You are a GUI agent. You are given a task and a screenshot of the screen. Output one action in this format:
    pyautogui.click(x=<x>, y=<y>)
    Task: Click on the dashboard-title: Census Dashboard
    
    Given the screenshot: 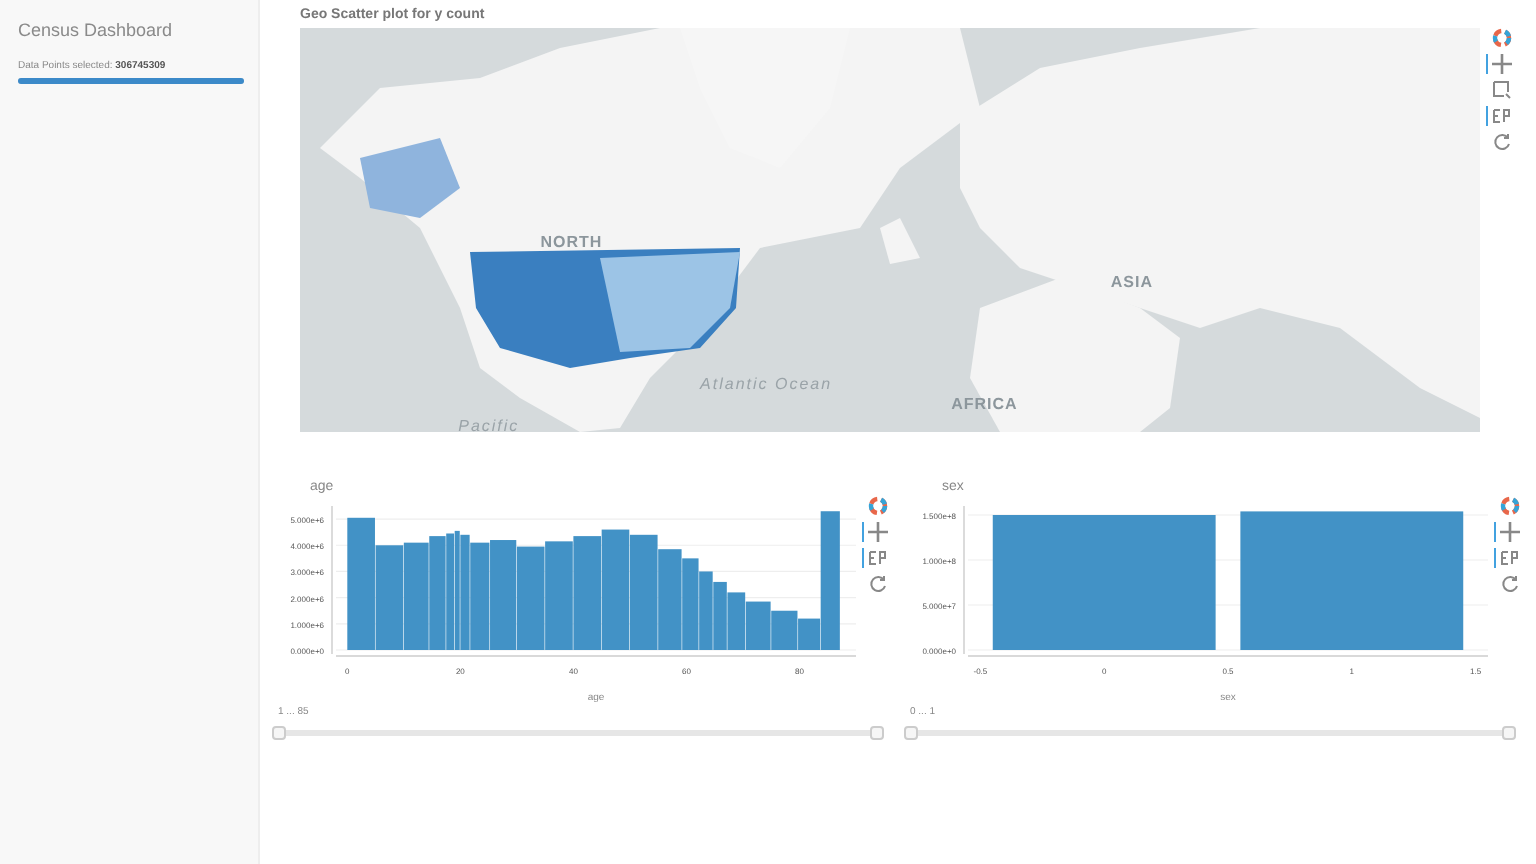 What is the action you would take?
    pyautogui.click(x=96, y=30)
    